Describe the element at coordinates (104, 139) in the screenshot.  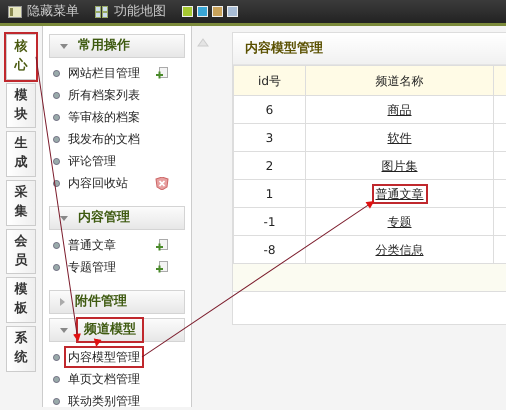
I see `menu-link: 我发布的文档` at that location.